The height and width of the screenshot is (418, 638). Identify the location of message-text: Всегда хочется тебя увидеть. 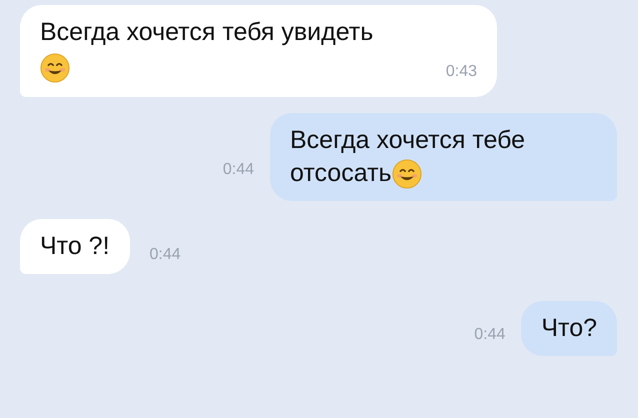
(207, 32).